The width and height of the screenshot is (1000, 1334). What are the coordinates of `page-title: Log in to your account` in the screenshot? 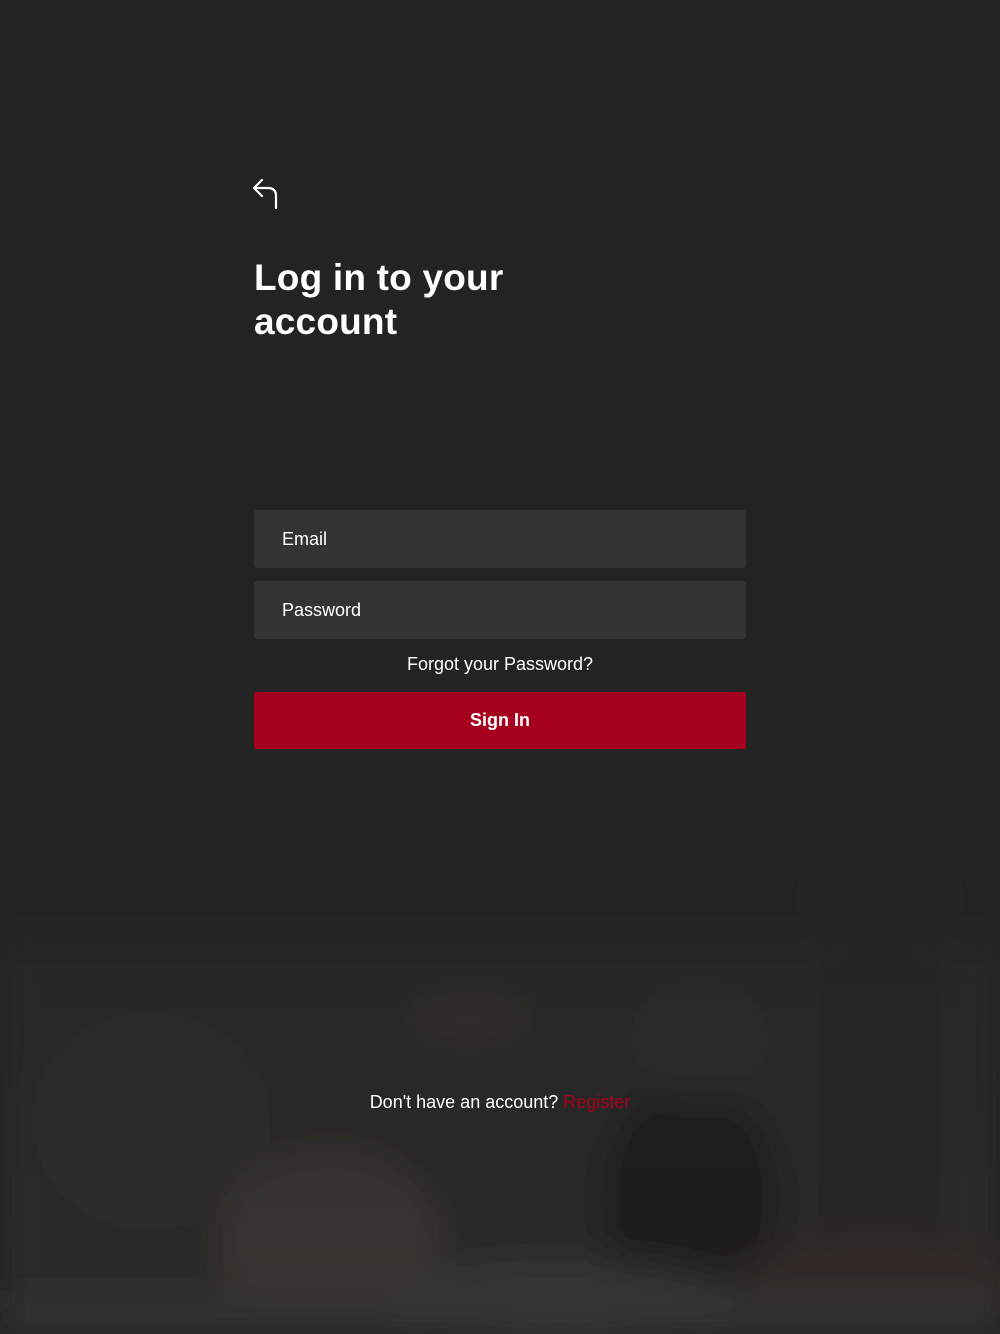 It's located at (379, 299).